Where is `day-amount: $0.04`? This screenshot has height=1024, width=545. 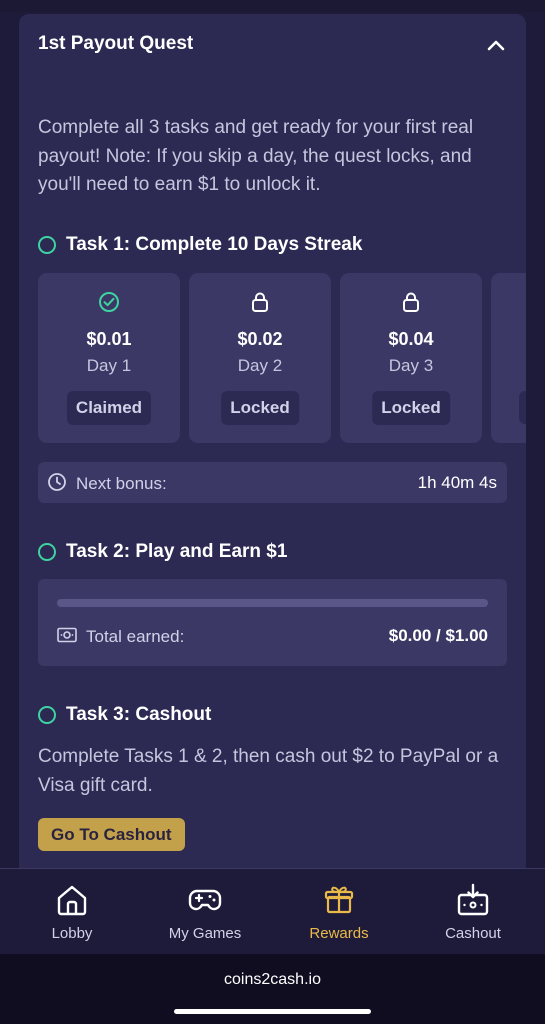 day-amount: $0.04 is located at coordinates (411, 339).